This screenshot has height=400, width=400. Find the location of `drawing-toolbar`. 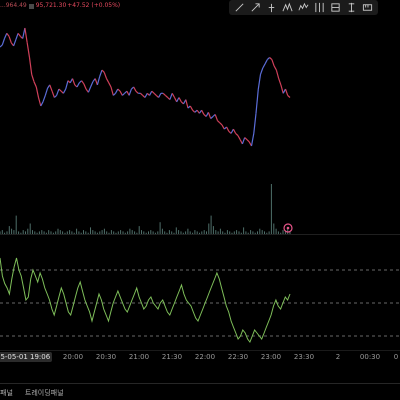

drawing-toolbar is located at coordinates (303, 7).